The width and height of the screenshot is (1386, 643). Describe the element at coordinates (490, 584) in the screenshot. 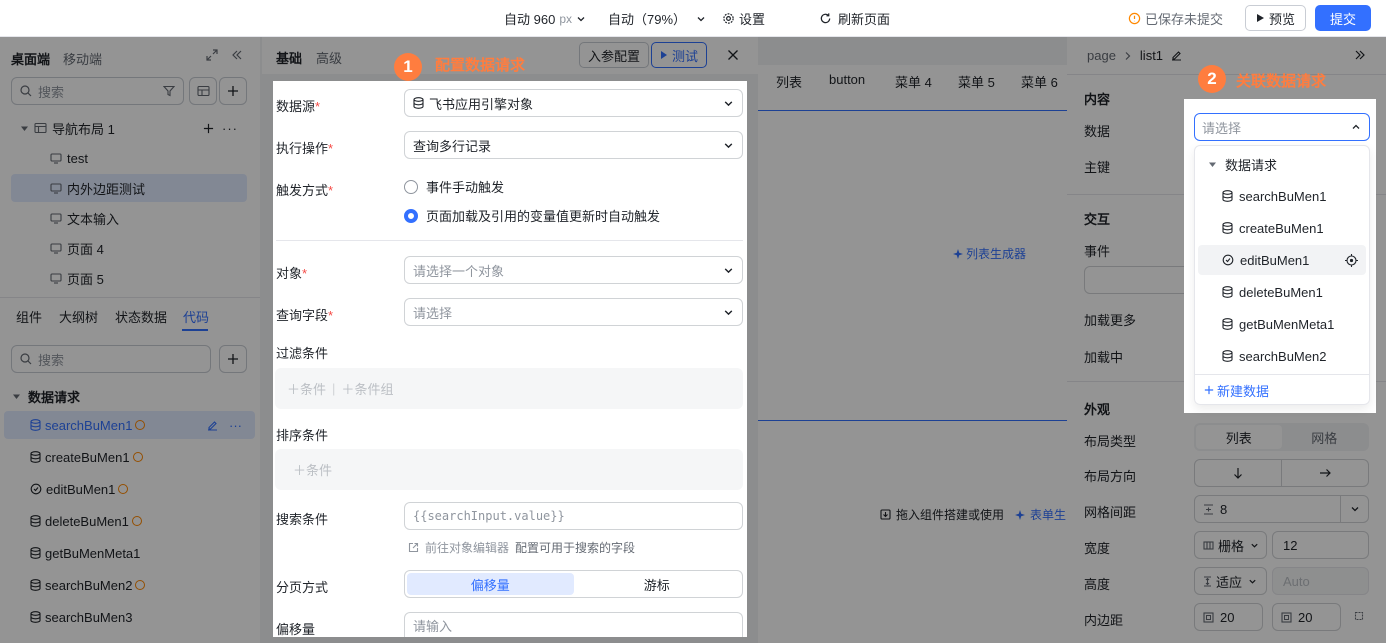

I see `paging-offset-option: 偏移量` at that location.